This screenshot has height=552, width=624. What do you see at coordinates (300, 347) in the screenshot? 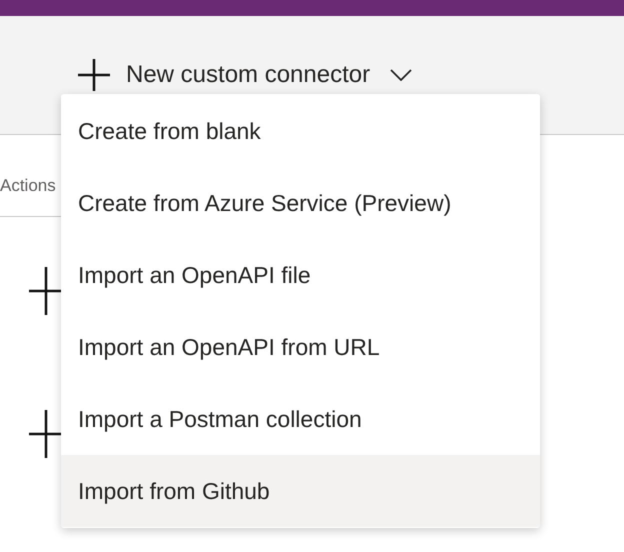
I see `menu-item: Import an OpenAPI from URL` at bounding box center [300, 347].